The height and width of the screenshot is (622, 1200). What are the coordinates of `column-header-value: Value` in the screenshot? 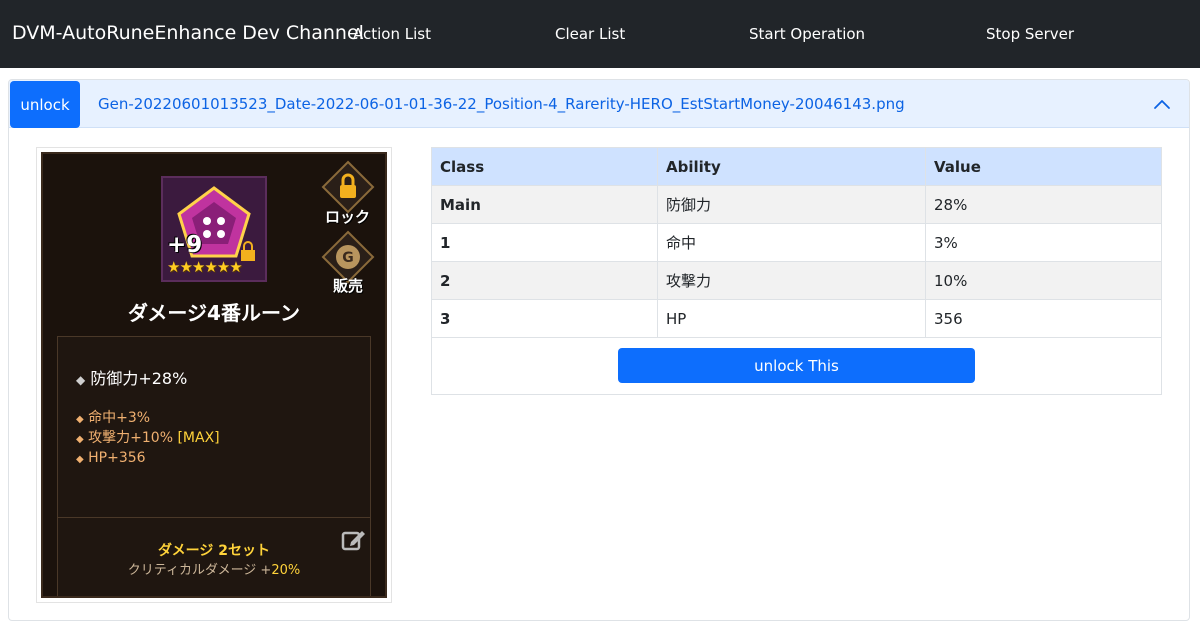 It's located at (1043, 166).